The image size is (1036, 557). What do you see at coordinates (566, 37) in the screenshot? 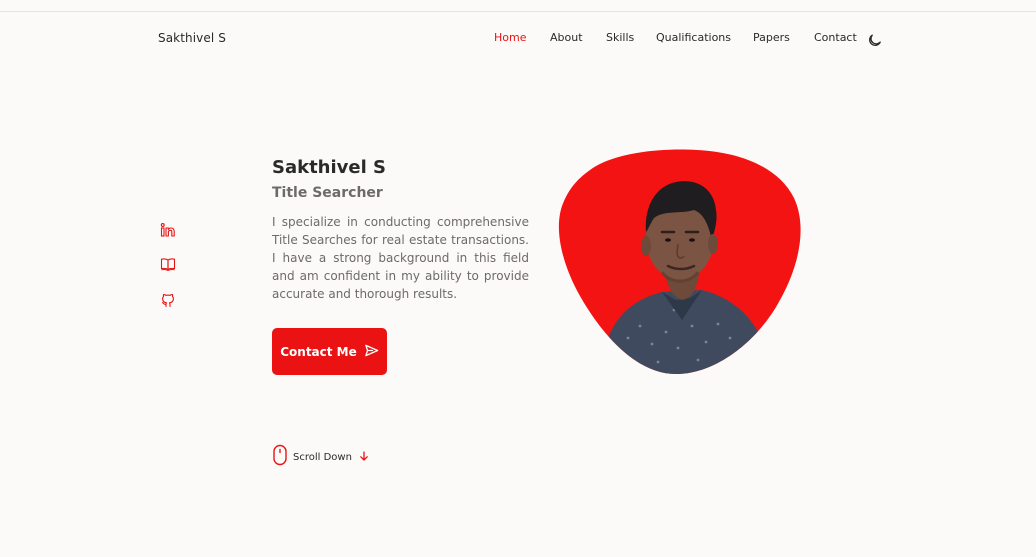
I see `nav-about: About` at bounding box center [566, 37].